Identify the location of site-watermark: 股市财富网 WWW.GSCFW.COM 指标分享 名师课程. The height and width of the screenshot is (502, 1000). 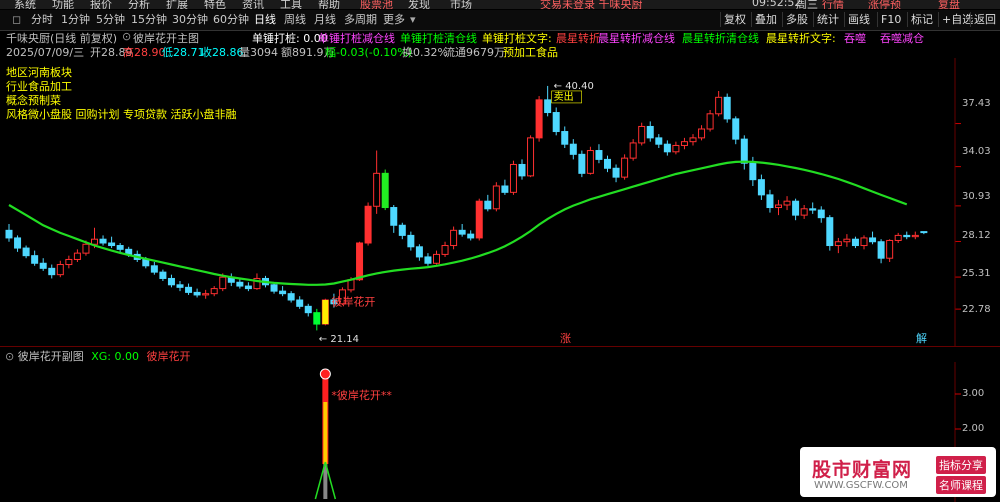
(898, 472).